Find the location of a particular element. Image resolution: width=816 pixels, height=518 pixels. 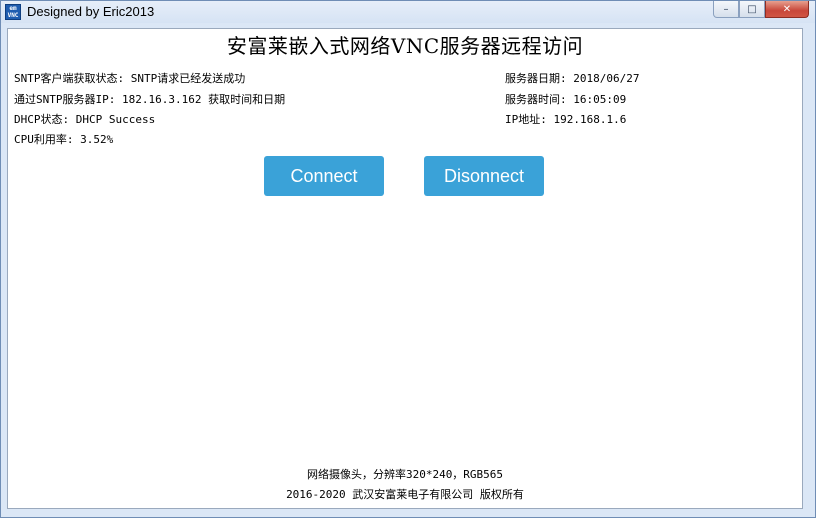

dhcp-status: DHCP状态: DHCP Success is located at coordinates (85, 119).